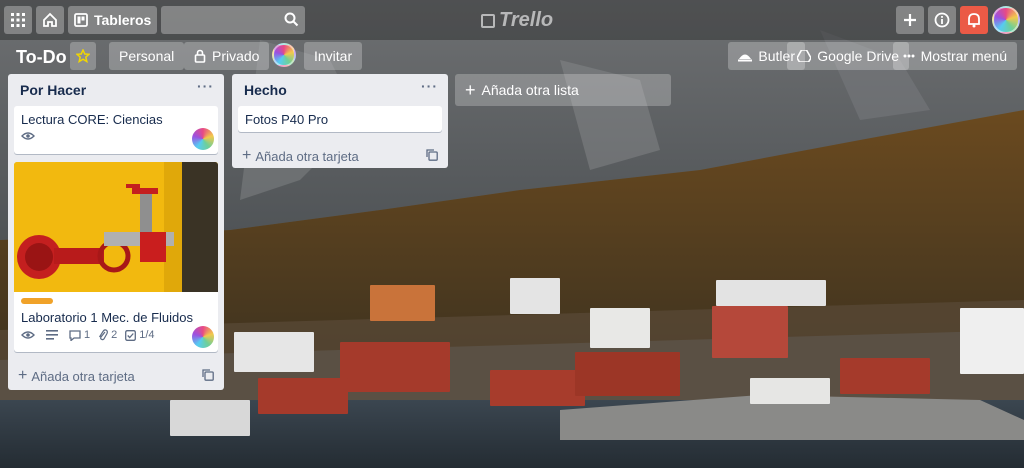 The height and width of the screenshot is (468, 1024). I want to click on card-lectura-core: Lectura CORE: Ciencias, so click(116, 130).